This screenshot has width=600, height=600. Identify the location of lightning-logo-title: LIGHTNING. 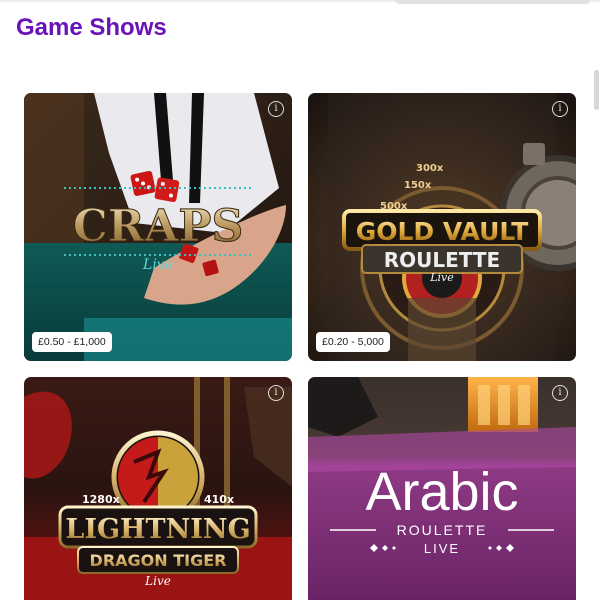
(157, 529).